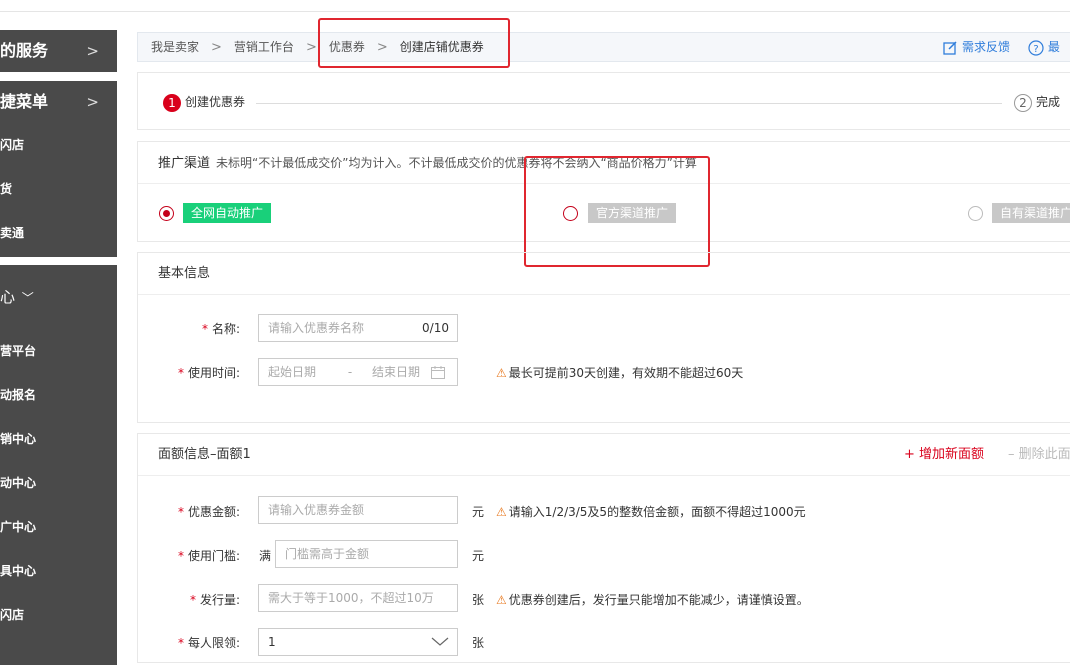 This screenshot has height=665, width=1070. Describe the element at coordinates (204, 454) in the screenshot. I see `face-value-title: 面额信息–面额1` at that location.